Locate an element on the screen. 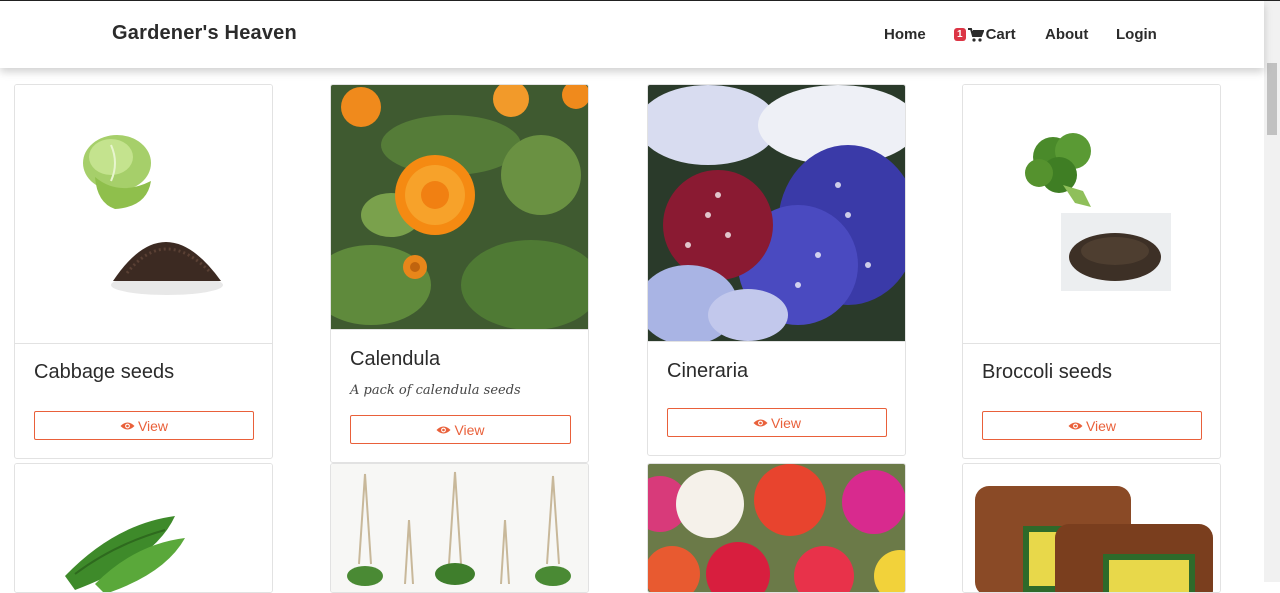 The image size is (1280, 593). product-title: Calendula is located at coordinates (395, 359).